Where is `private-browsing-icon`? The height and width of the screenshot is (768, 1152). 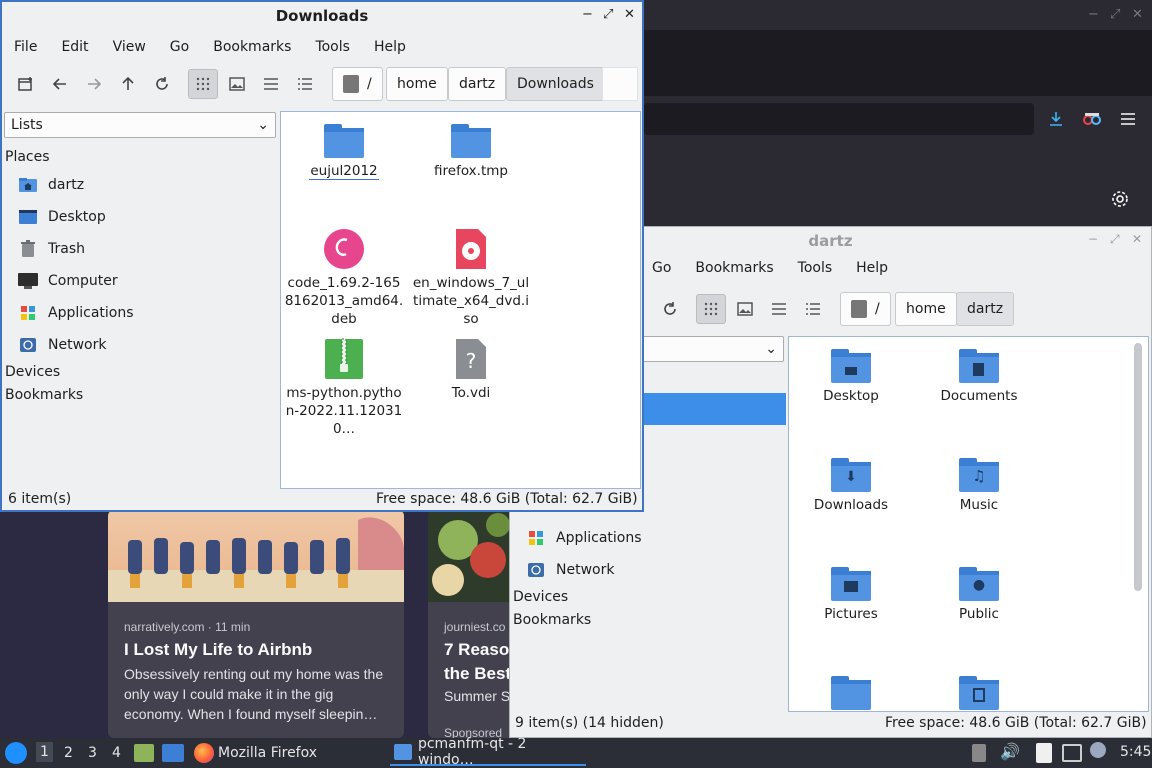
private-browsing-icon is located at coordinates (1092, 119).